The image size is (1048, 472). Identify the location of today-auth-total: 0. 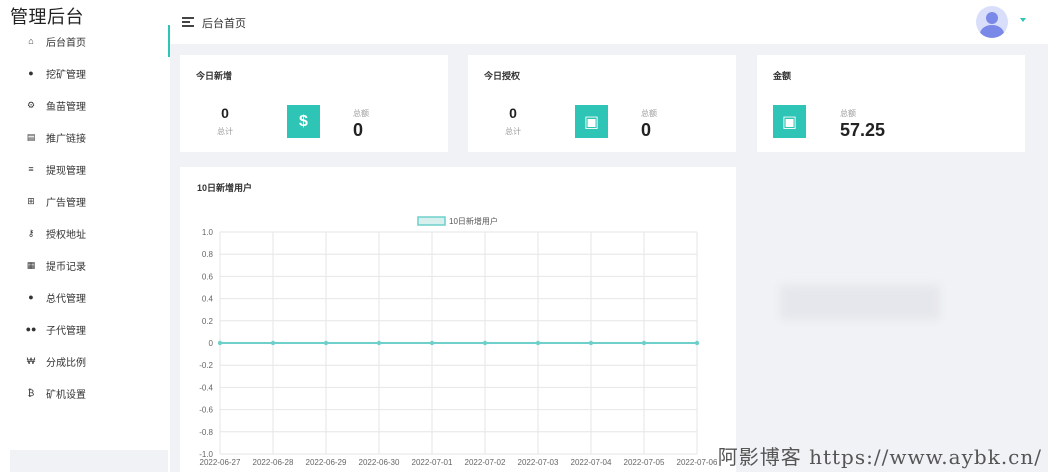
(646, 130).